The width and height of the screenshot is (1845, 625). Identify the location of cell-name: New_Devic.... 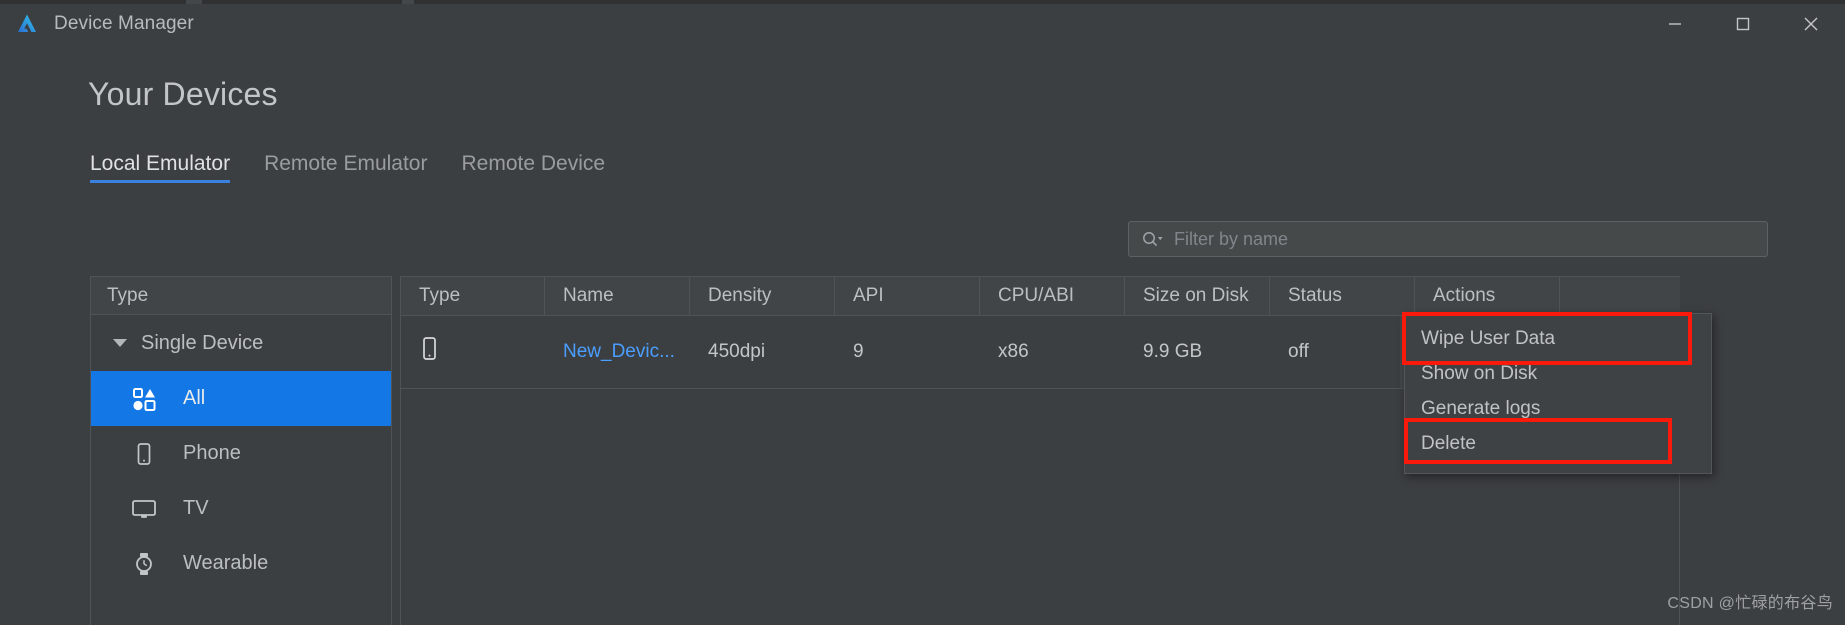
(617, 352).